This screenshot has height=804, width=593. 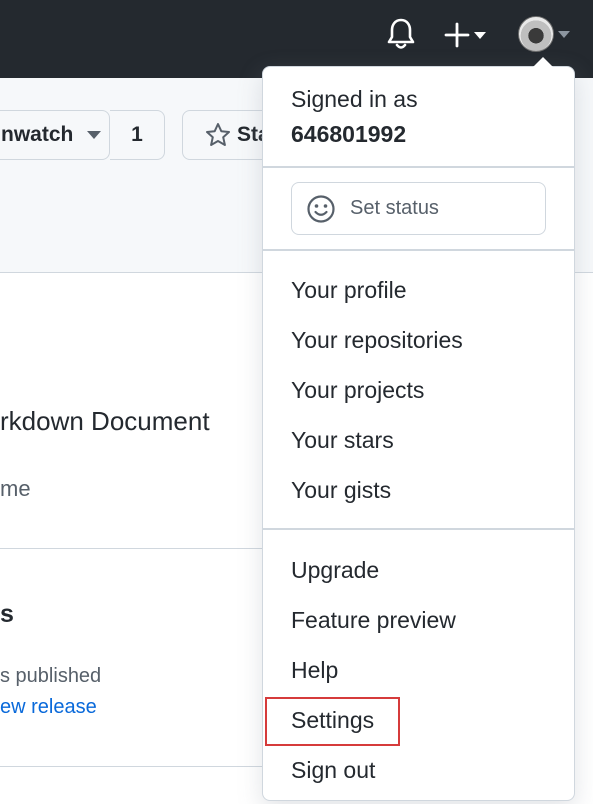 I want to click on plus-icon, so click(x=457, y=35).